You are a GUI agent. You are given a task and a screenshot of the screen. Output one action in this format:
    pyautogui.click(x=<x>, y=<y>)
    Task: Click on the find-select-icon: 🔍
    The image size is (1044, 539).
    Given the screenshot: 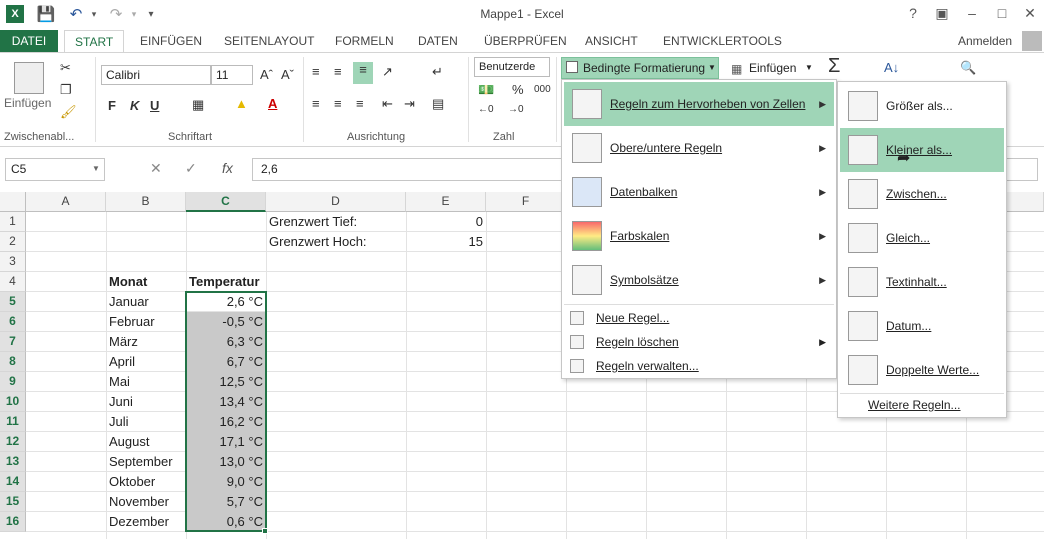 What is the action you would take?
    pyautogui.click(x=968, y=68)
    